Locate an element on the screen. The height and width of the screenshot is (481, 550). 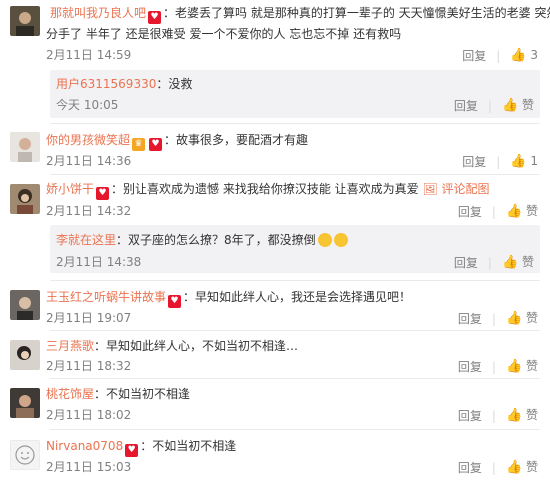
sad-emoji-icon is located at coordinates (324, 240).